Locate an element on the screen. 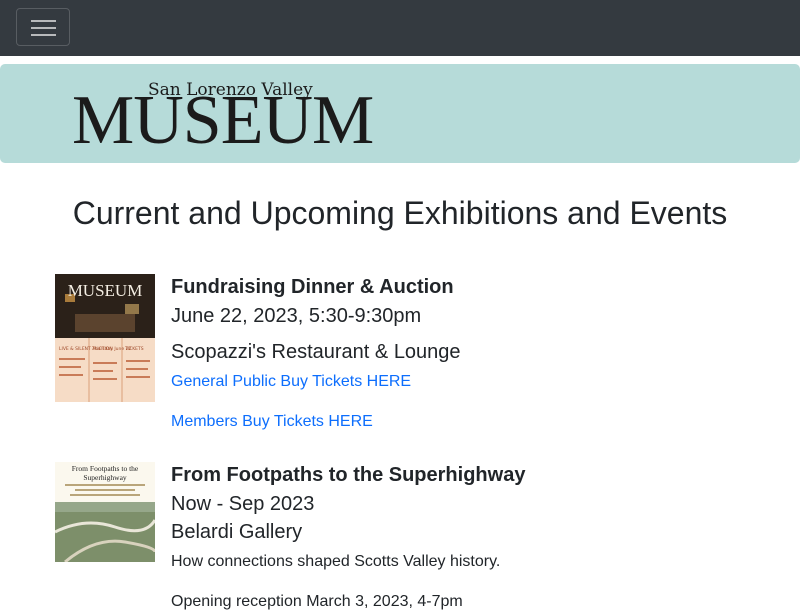 The height and width of the screenshot is (614, 800). top-navbar is located at coordinates (400, 28).